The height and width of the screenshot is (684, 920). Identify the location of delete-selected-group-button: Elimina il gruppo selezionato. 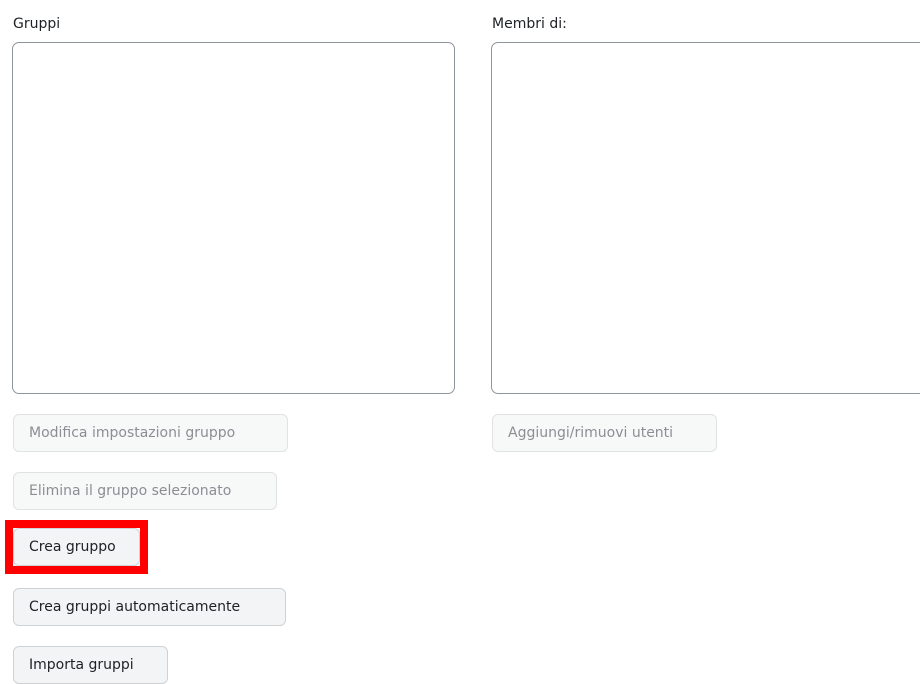
(145, 491).